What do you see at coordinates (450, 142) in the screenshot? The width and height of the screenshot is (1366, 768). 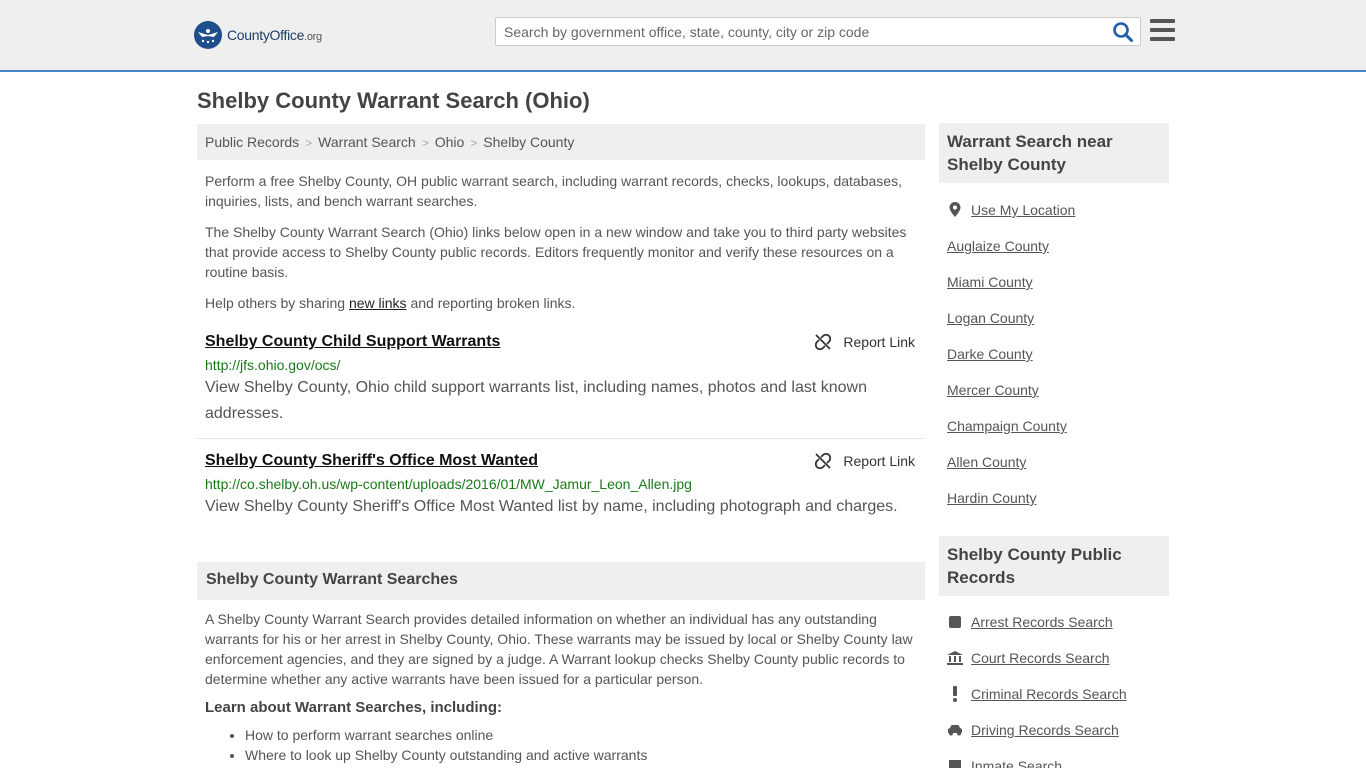 I see `breadcrumb-ohio: Ohio` at bounding box center [450, 142].